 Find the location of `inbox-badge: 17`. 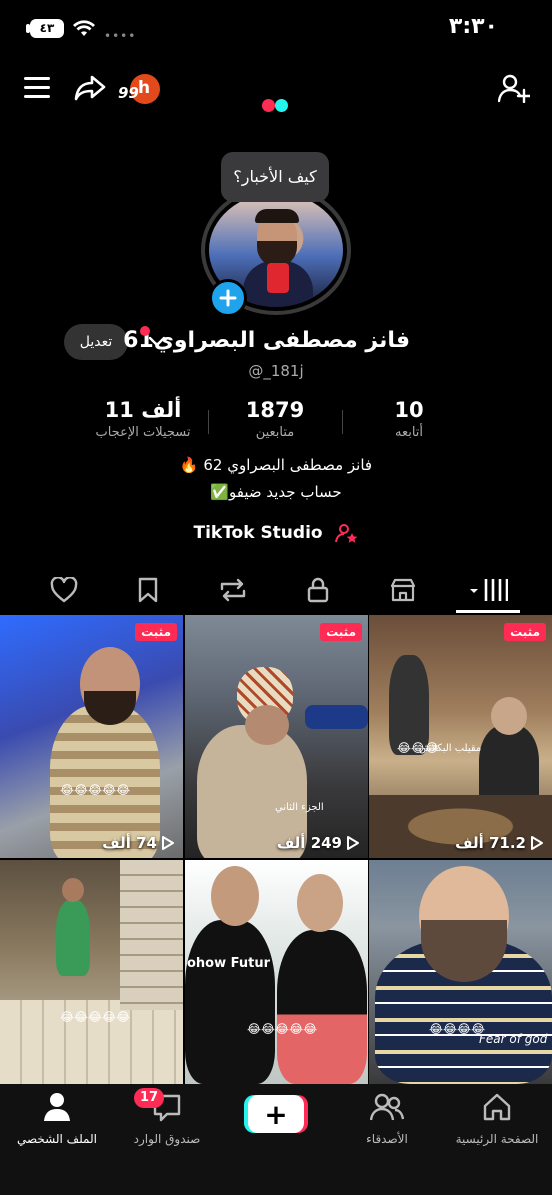

inbox-badge: 17 is located at coordinates (149, 1098).